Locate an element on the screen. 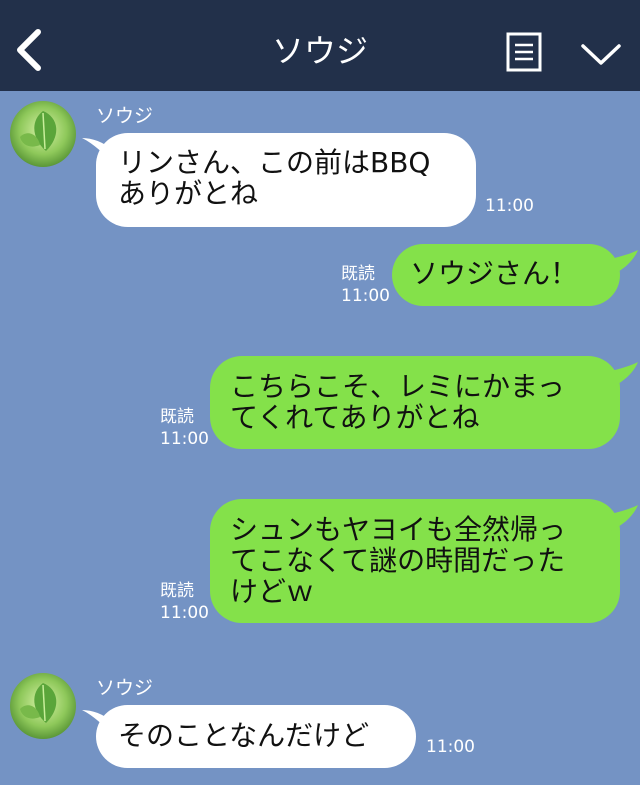 The width and height of the screenshot is (640, 785). message-bubble: そのことなんだけど is located at coordinates (256, 736).